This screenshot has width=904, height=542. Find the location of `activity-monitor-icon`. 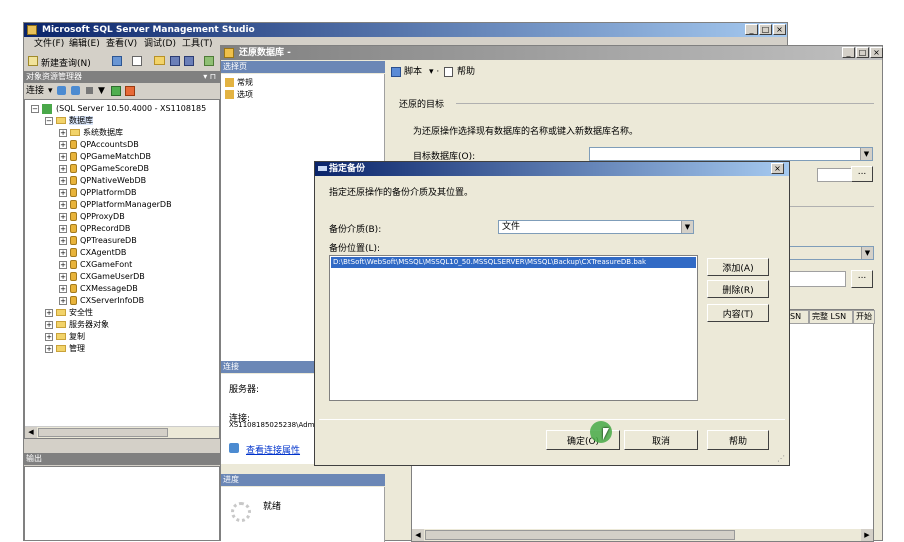

activity-monitor-icon is located at coordinates (209, 61).